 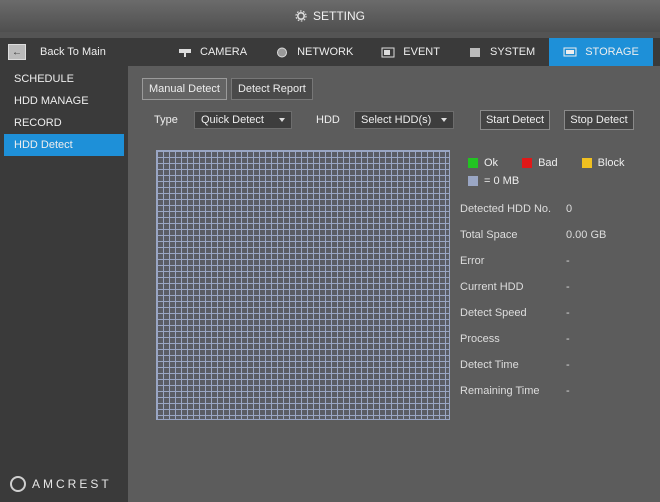 What do you see at coordinates (489, 365) in the screenshot?
I see `stat-label: Detect Time` at bounding box center [489, 365].